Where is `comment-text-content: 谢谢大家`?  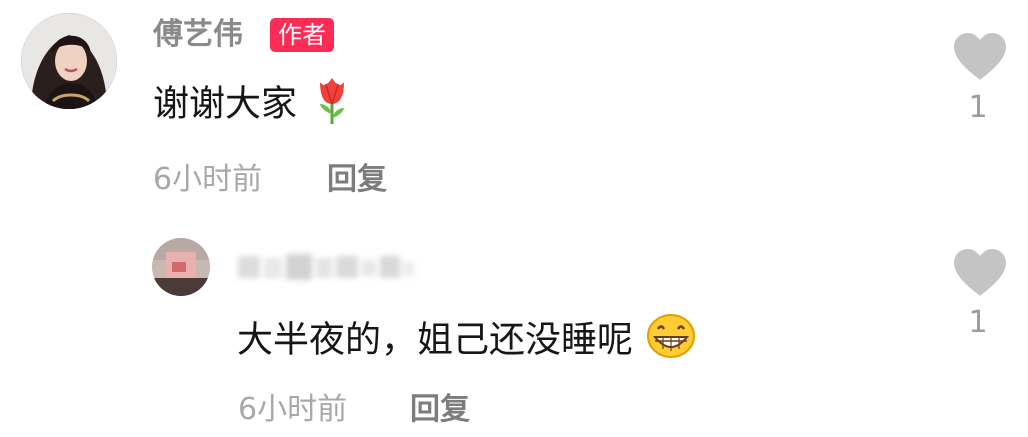
comment-text-content: 谢谢大家 is located at coordinates (225, 104).